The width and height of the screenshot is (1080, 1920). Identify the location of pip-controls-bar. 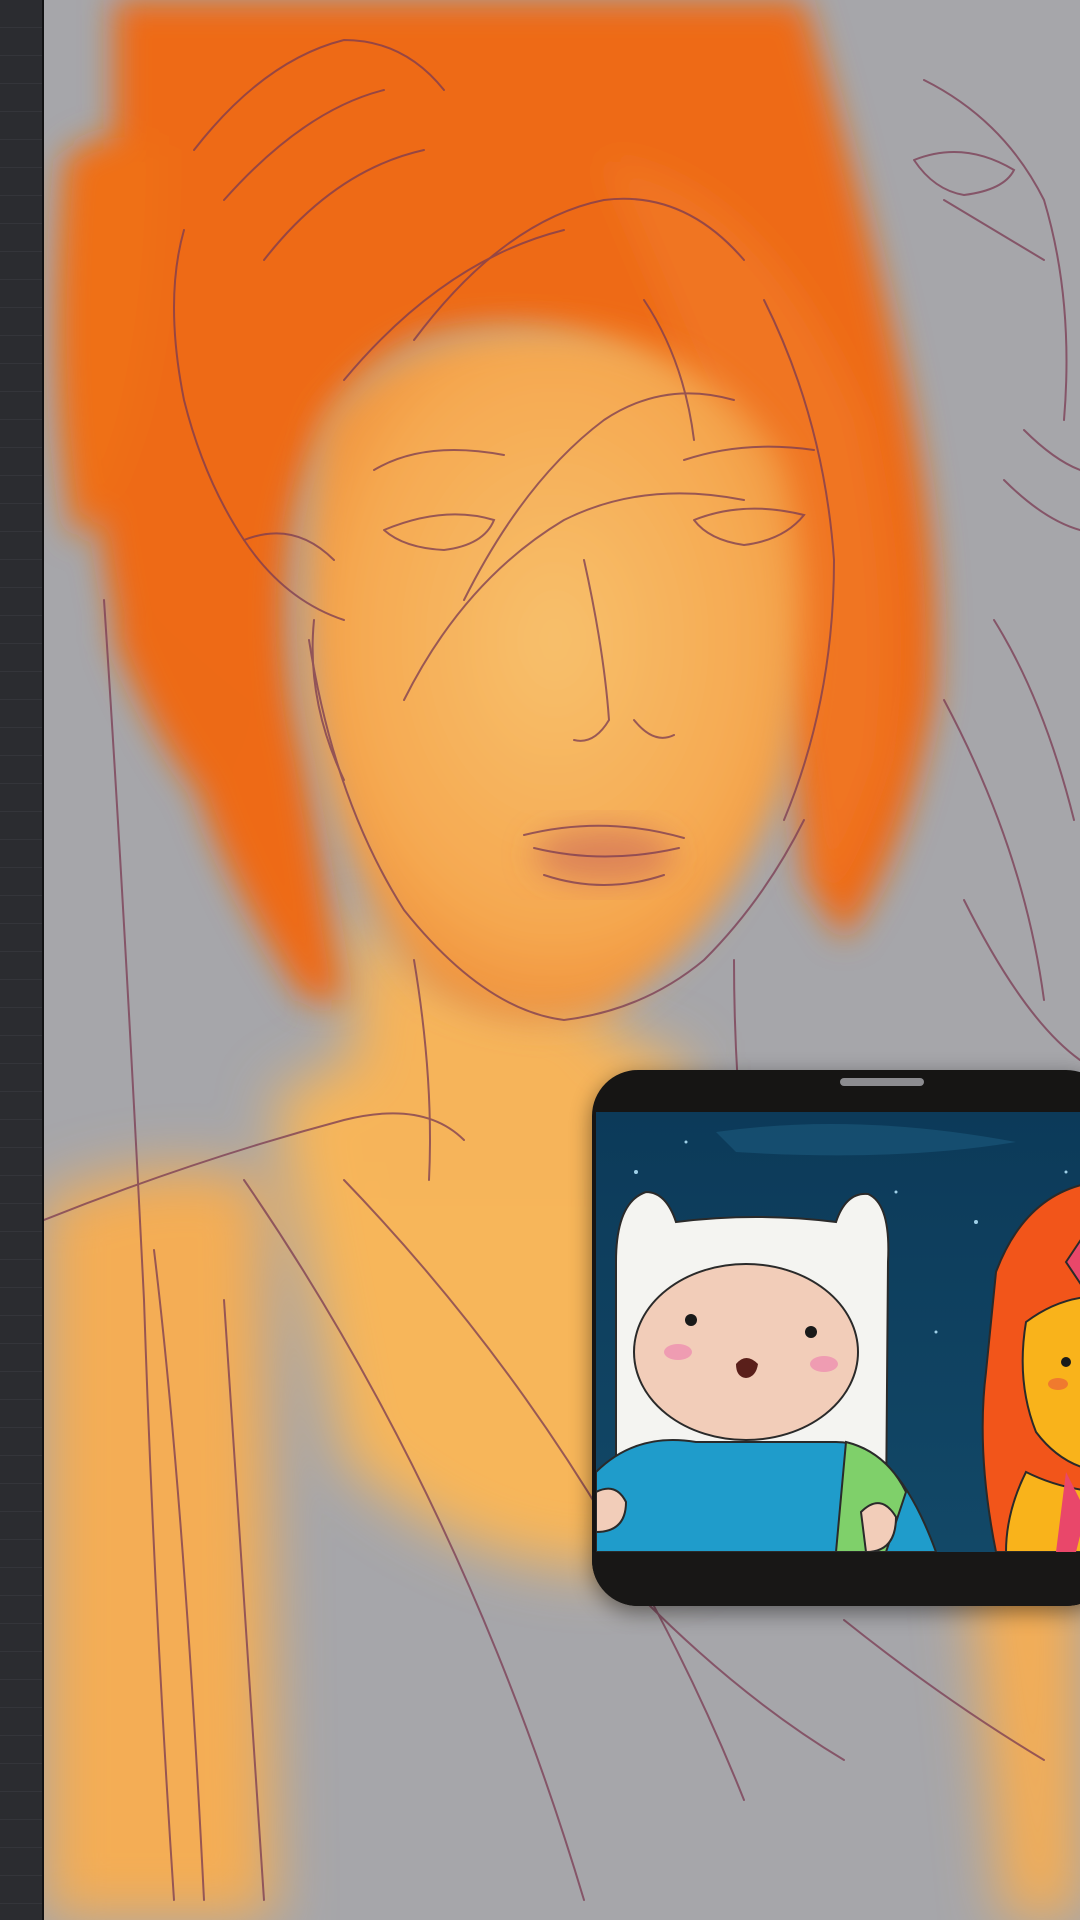
(836, 1579).